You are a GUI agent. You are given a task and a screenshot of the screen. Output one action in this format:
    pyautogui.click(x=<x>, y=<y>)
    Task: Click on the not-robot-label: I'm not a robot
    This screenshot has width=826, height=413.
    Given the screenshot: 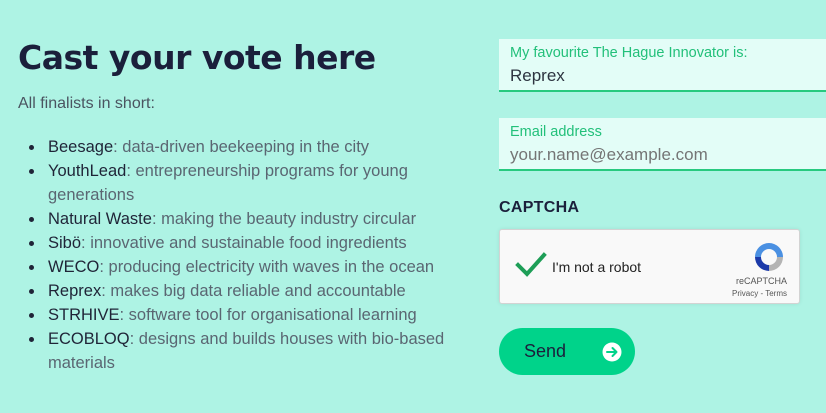 What is the action you would take?
    pyautogui.click(x=597, y=267)
    